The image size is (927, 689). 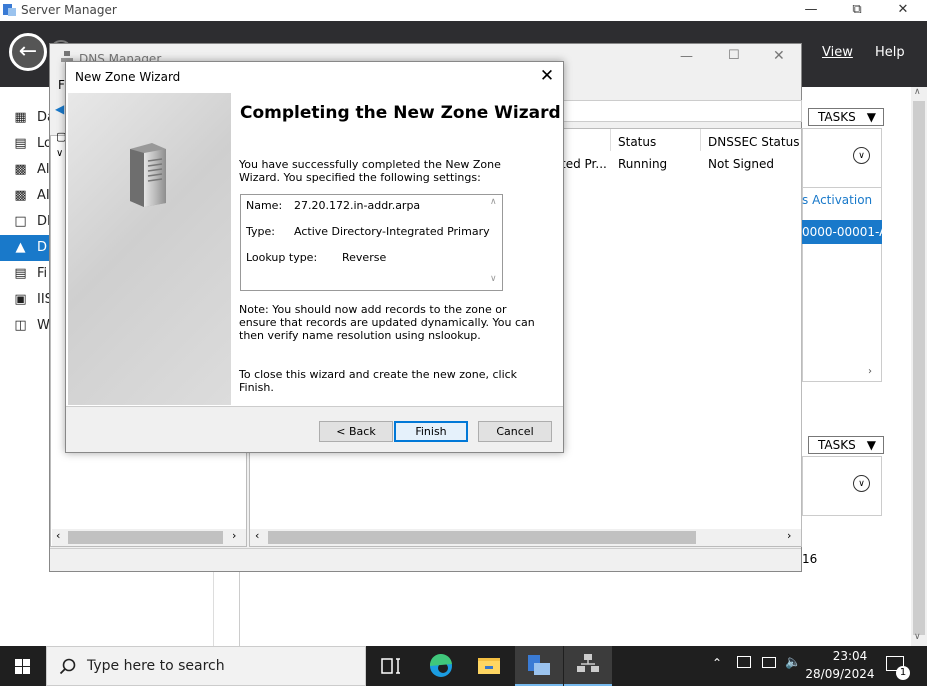 I want to click on setting-lookup-value: Reverse, so click(x=364, y=257).